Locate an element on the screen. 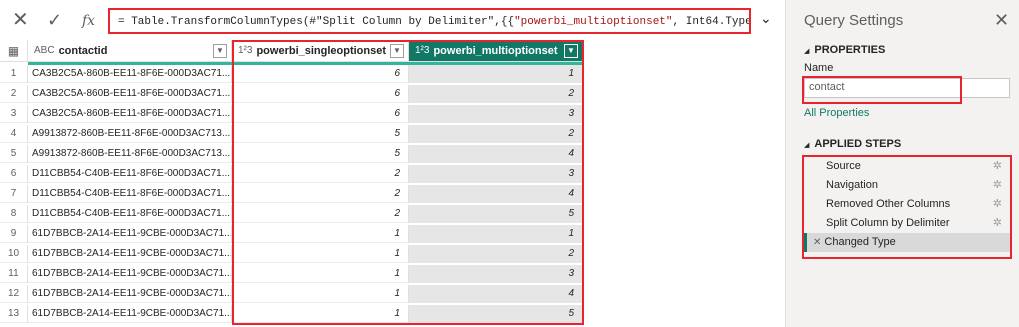  row-number: 2 is located at coordinates (14, 94).